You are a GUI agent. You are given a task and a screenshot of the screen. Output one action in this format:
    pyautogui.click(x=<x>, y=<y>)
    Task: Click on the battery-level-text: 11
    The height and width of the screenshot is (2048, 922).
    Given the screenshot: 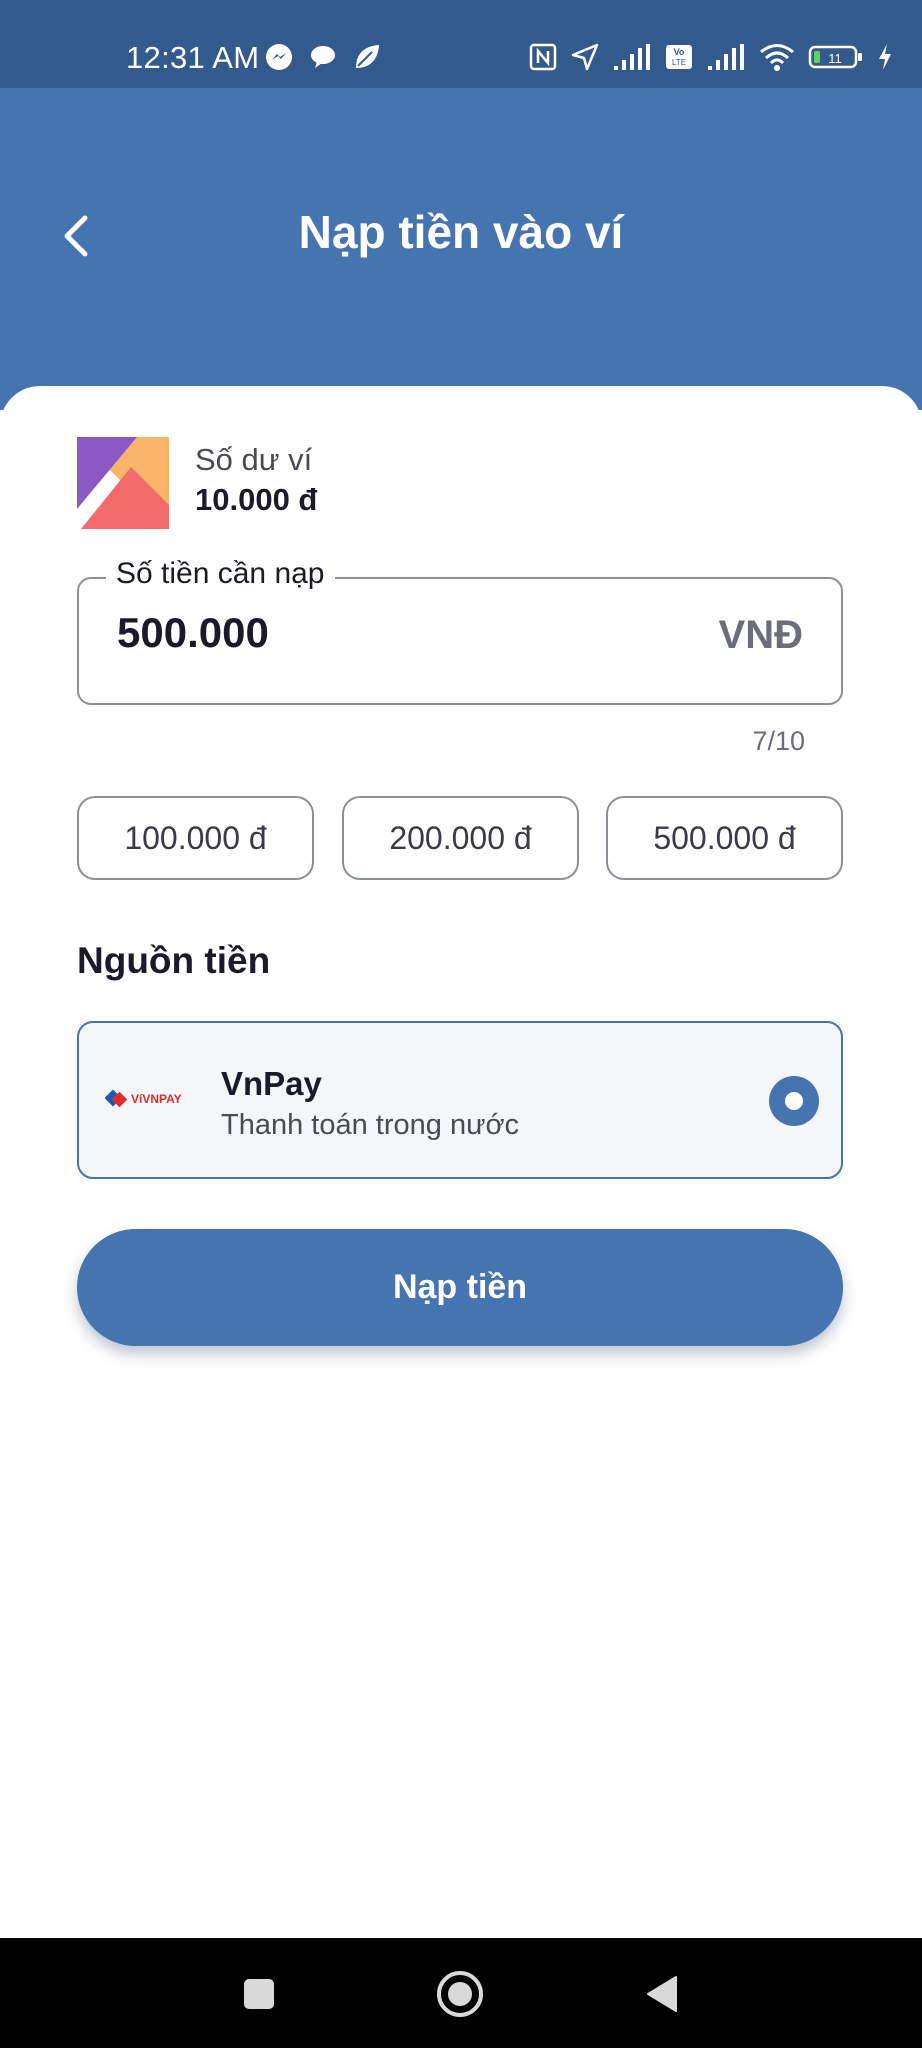 What is the action you would take?
    pyautogui.click(x=835, y=58)
    